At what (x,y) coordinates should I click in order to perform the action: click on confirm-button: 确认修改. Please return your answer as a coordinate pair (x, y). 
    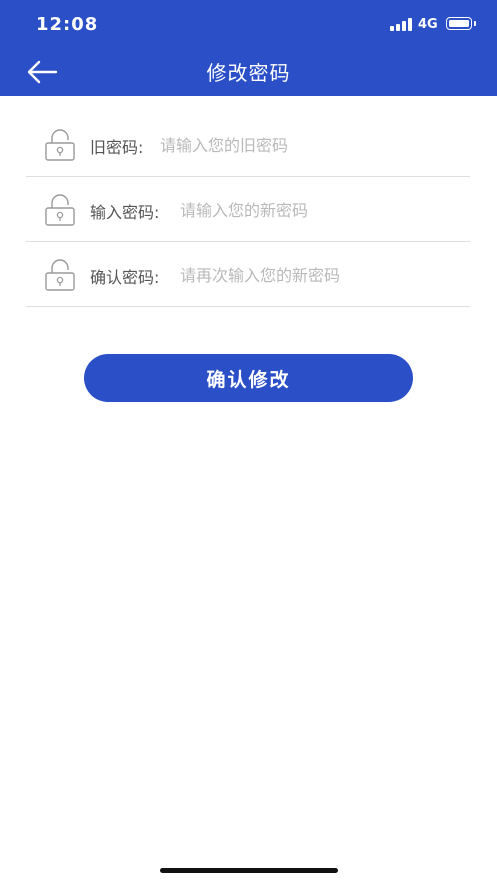
    Looking at the image, I should click on (248, 378).